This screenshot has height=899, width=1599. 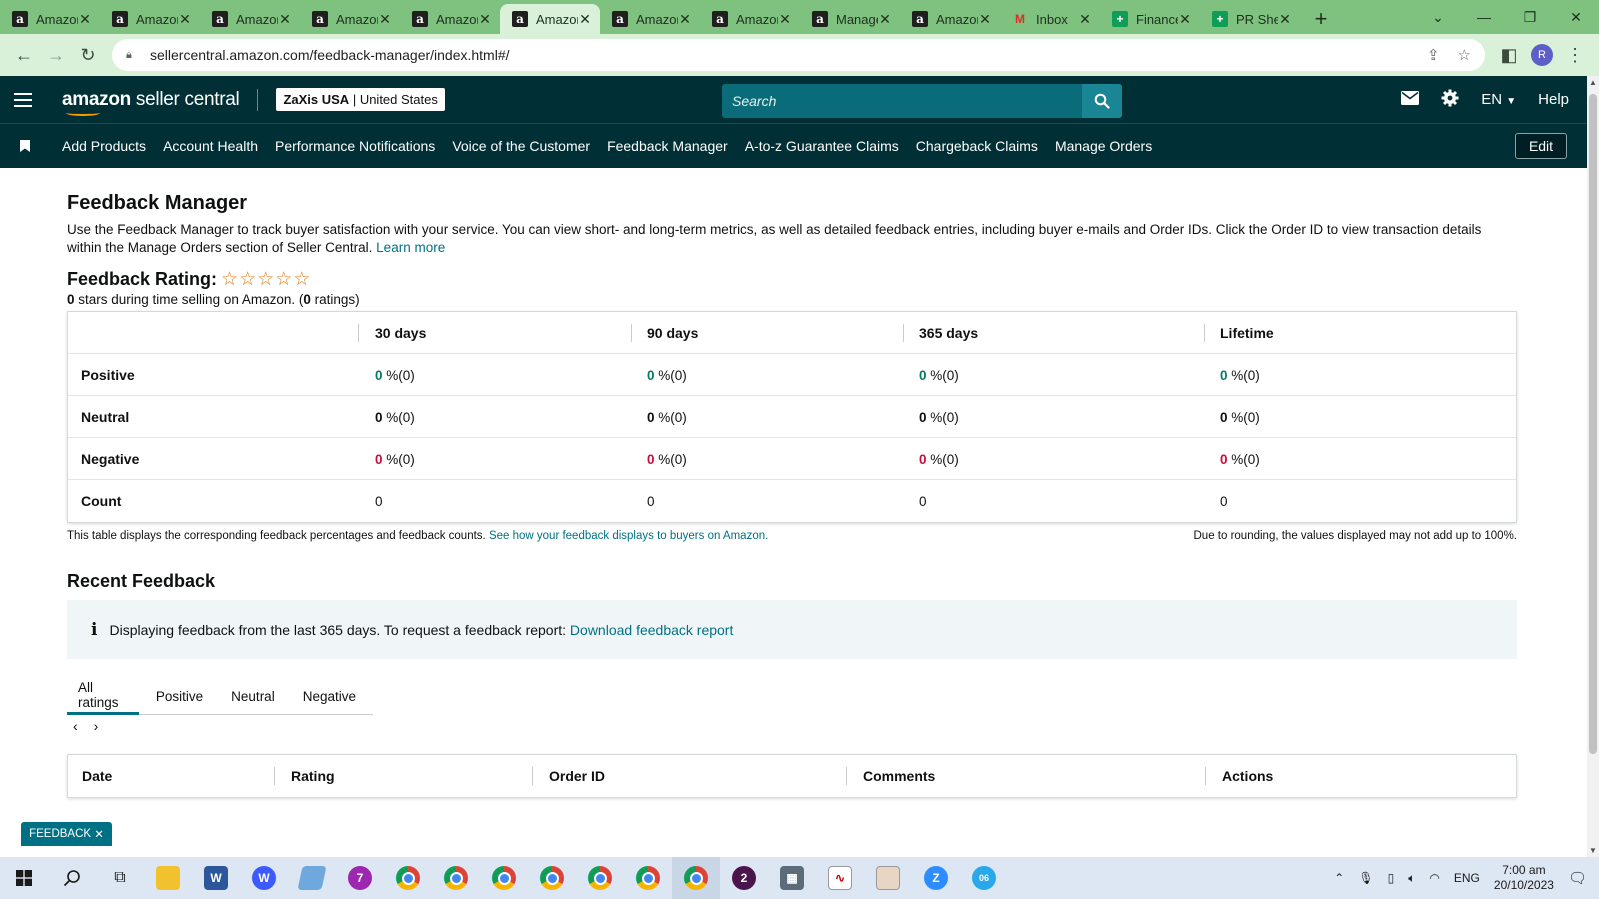 I want to click on slack-icon: 2, so click(x=744, y=878).